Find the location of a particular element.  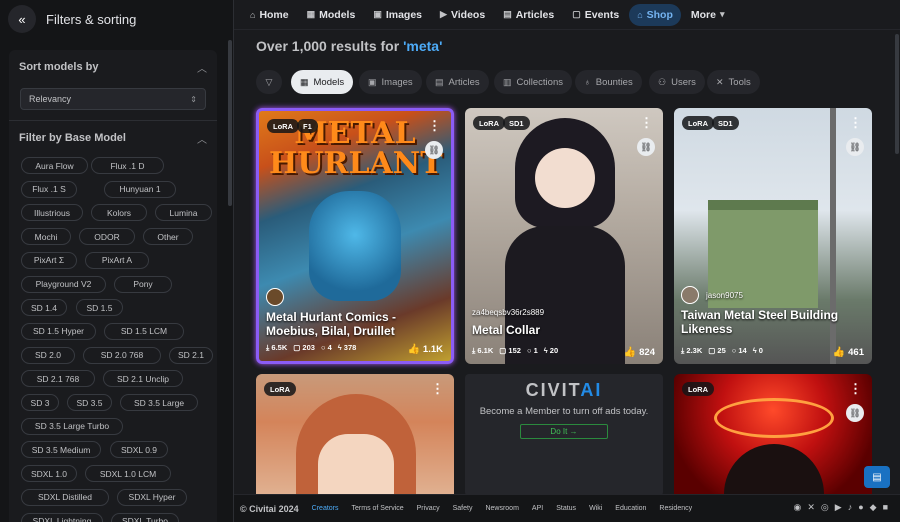

base-model-chip: SDXL Lightning is located at coordinates (62, 517).